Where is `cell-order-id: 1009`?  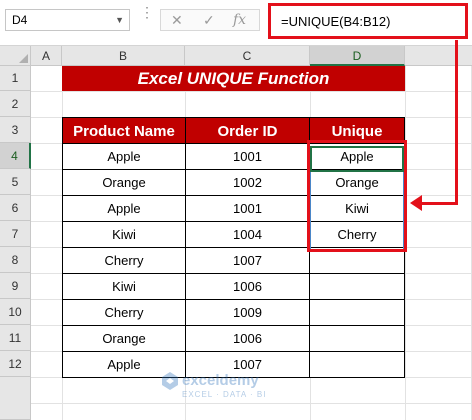
cell-order-id: 1009 is located at coordinates (248, 313).